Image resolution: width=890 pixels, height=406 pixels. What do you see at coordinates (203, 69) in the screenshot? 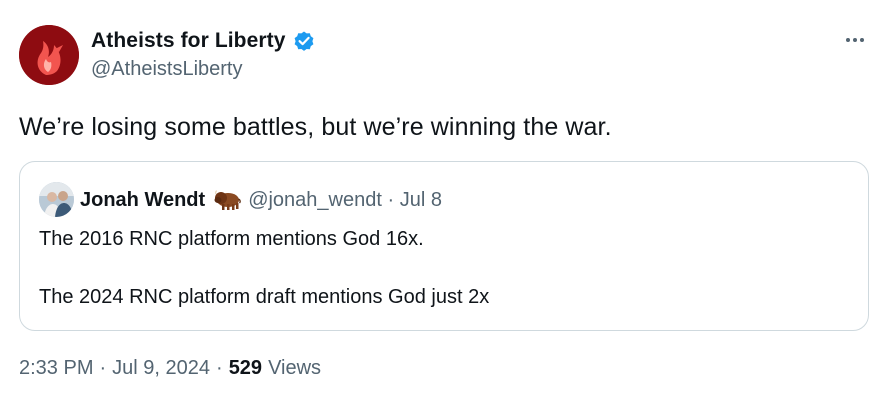
I see `author-handle: @AtheistsLiberty` at bounding box center [203, 69].